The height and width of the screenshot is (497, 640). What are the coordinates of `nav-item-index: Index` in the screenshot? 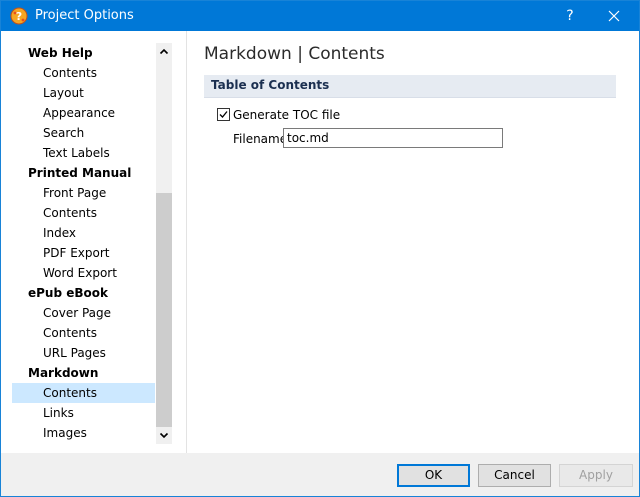 It's located at (83, 233).